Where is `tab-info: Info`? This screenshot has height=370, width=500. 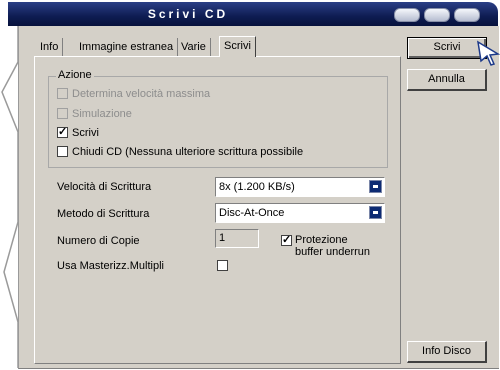
tab-info: Info is located at coordinates (50, 47).